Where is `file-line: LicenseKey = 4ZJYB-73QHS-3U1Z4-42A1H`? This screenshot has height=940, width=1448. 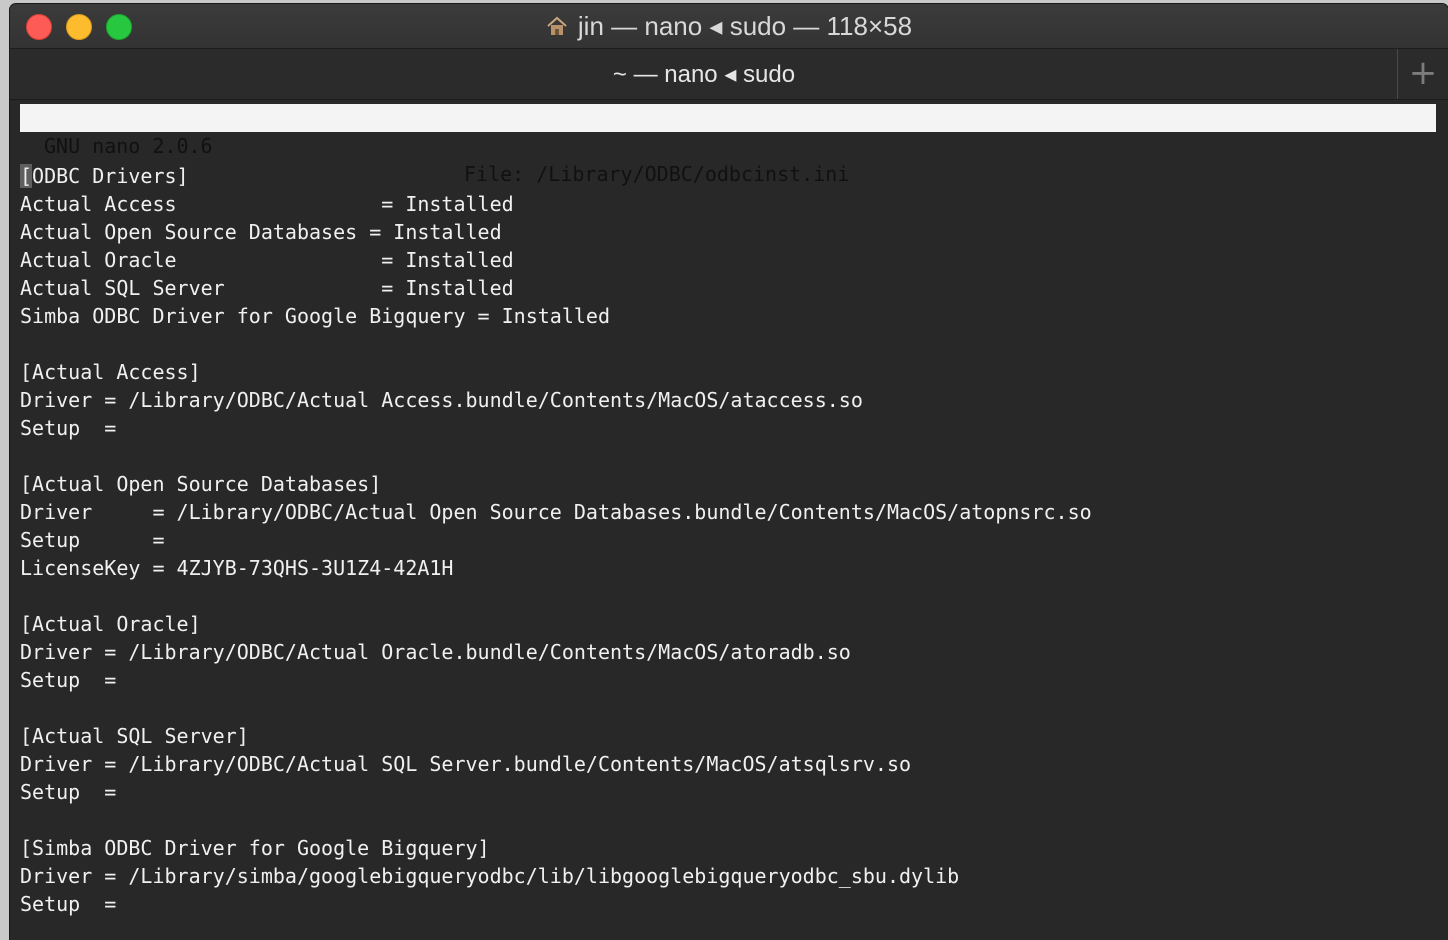 file-line: LicenseKey = 4ZJYB-73QHS-3U1Z4-42A1H is located at coordinates (556, 568).